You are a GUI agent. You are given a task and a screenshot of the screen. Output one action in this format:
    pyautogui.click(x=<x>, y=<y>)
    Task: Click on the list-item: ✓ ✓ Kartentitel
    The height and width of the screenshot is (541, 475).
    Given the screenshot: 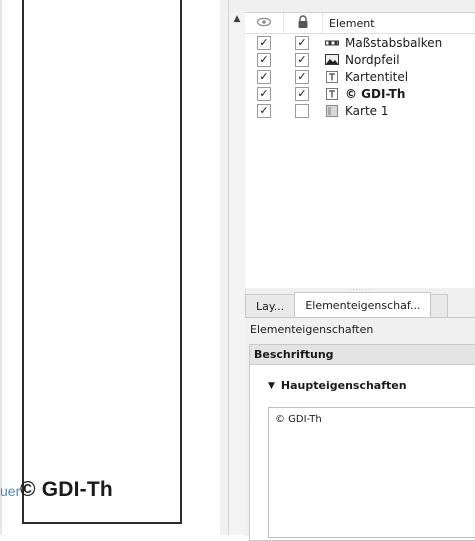 What is the action you would take?
    pyautogui.click(x=360, y=76)
    